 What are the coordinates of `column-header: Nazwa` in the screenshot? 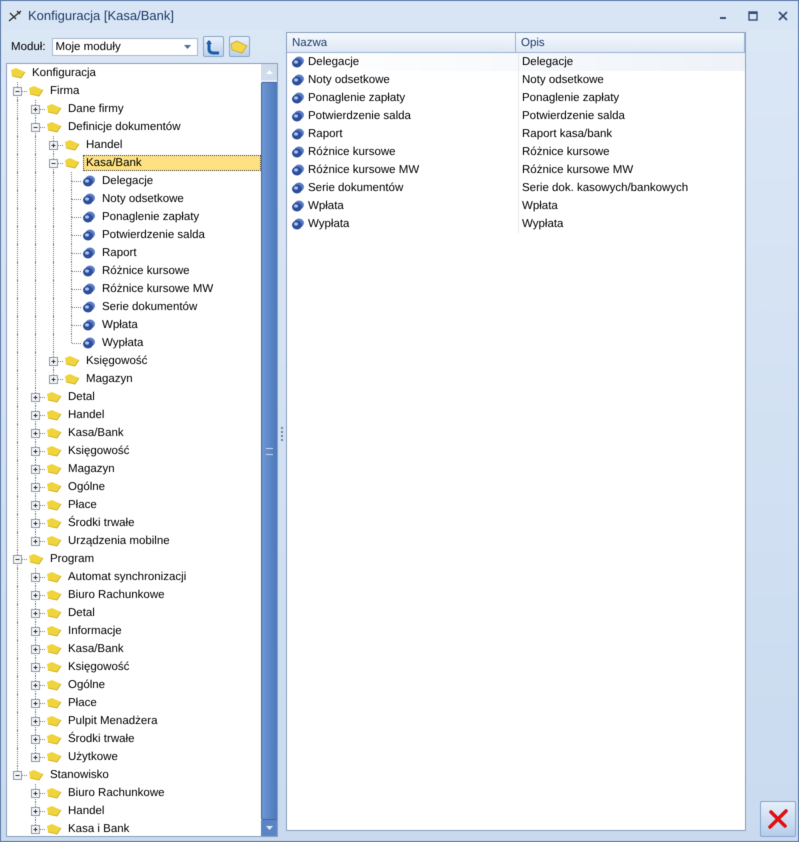 It's located at (401, 42).